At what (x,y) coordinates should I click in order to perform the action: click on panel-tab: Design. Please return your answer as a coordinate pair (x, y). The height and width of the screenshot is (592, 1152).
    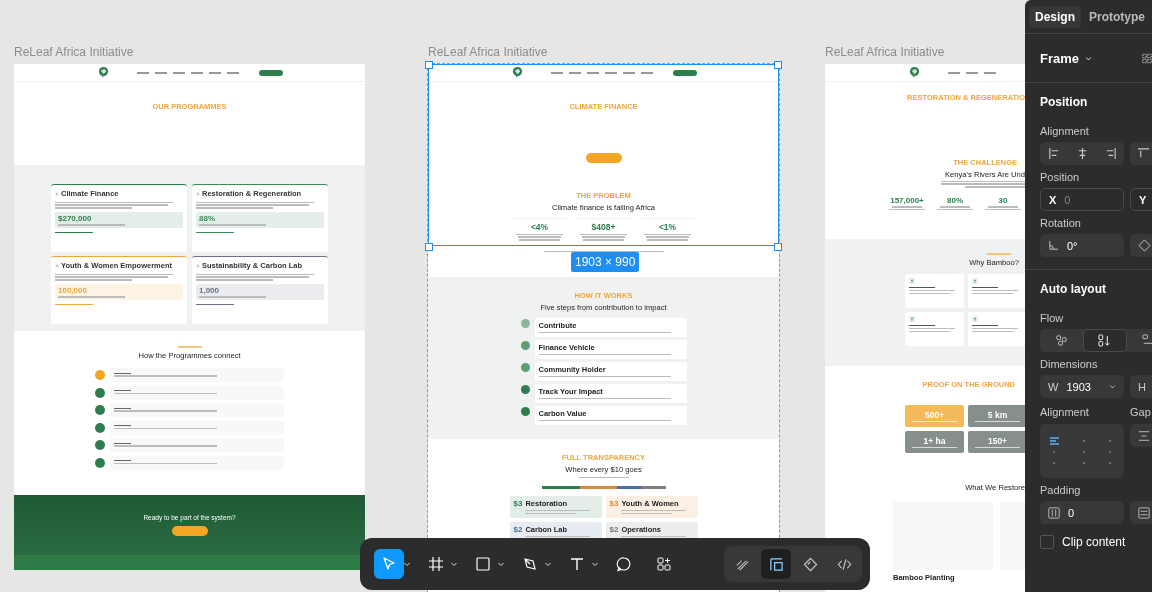
    Looking at the image, I should click on (1055, 16).